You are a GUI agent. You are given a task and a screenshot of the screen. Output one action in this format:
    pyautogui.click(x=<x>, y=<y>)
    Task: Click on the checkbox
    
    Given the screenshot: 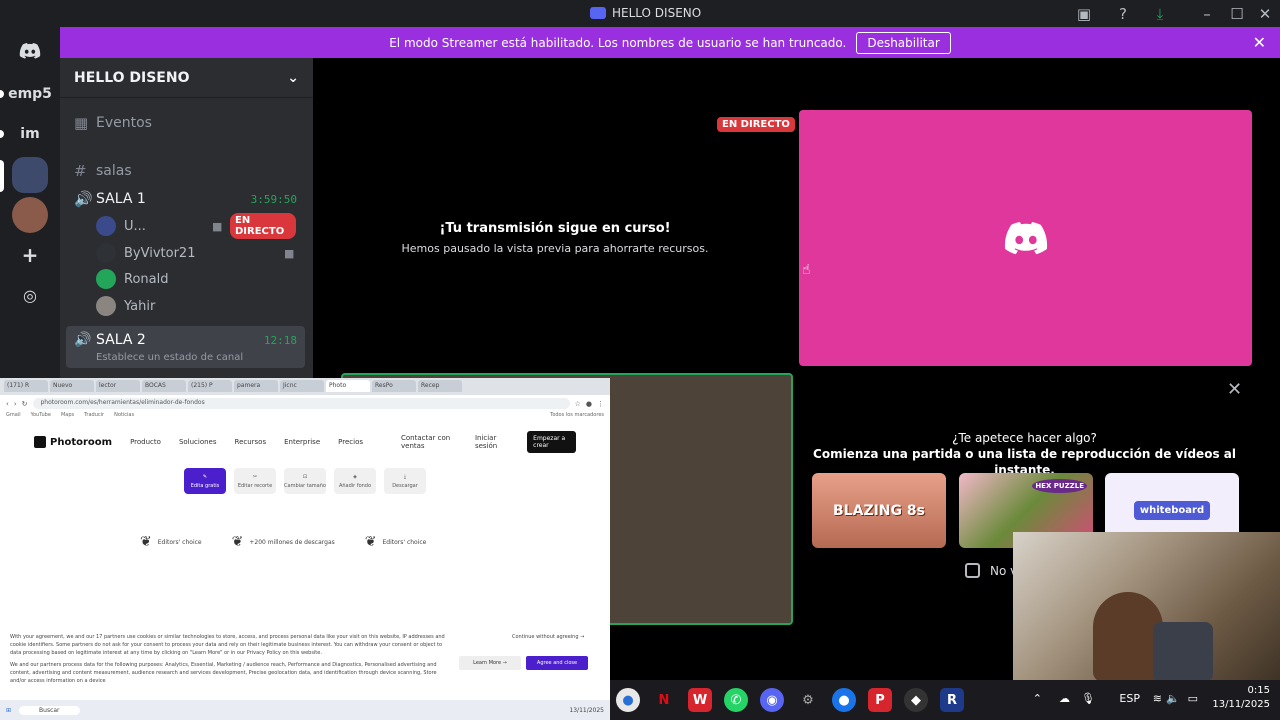 What is the action you would take?
    pyautogui.click(x=972, y=570)
    